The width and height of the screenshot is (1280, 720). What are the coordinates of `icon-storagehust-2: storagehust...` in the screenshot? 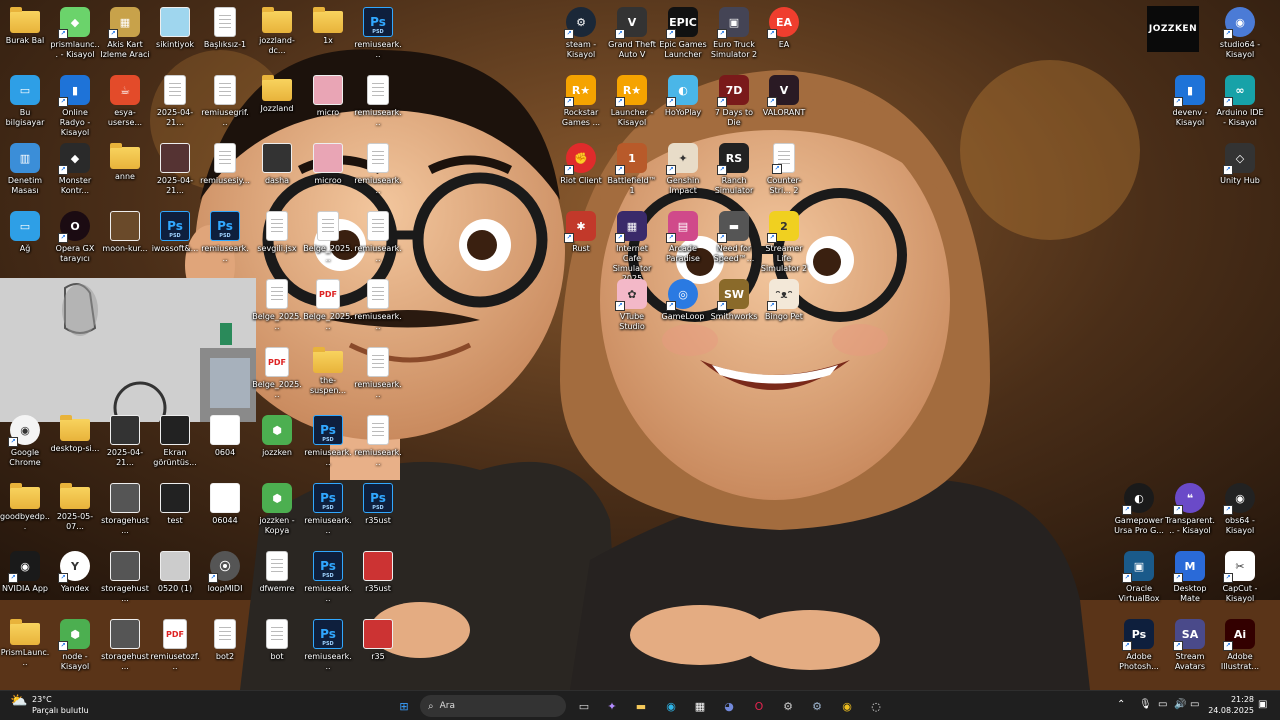 It's located at (125, 576).